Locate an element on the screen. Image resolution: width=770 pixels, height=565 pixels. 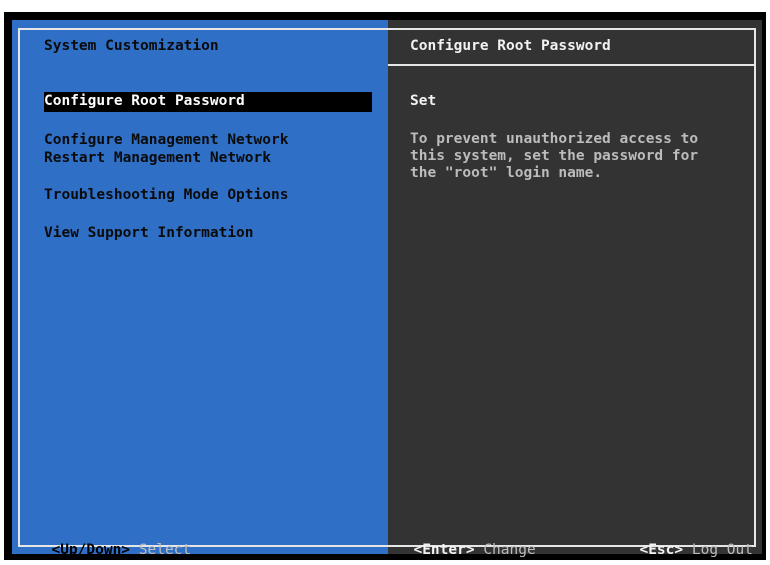
right-title-underline is located at coordinates (572, 65).